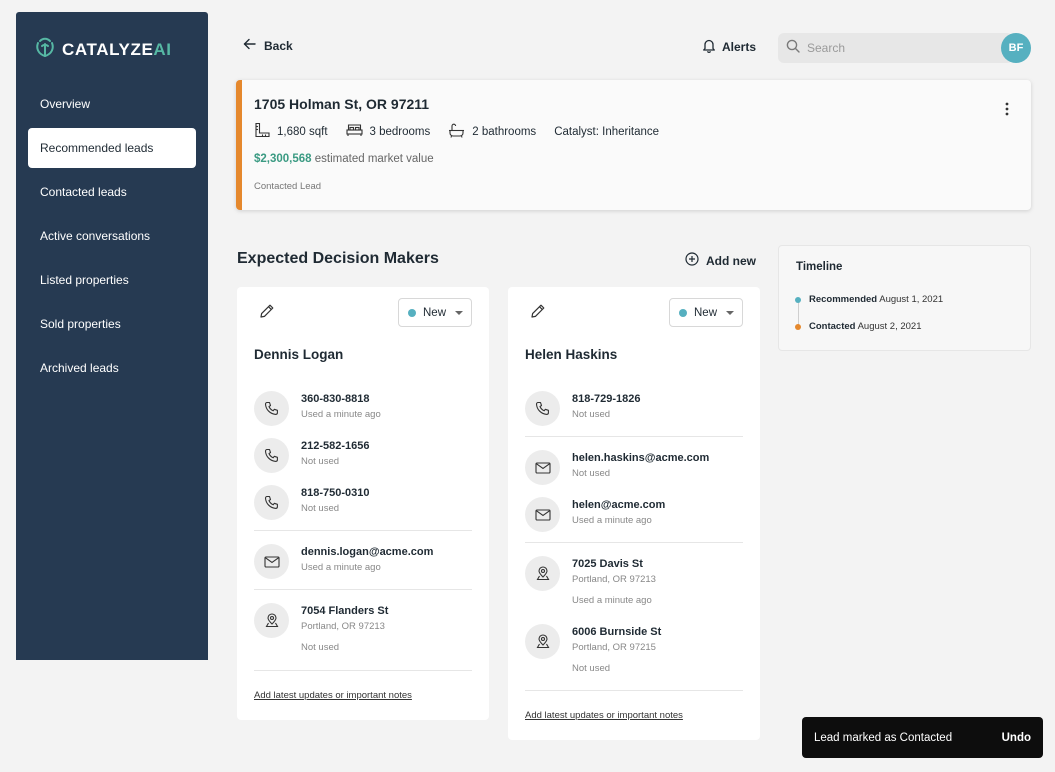 Image resolution: width=1055 pixels, height=772 pixels. Describe the element at coordinates (112, 104) in the screenshot. I see `sidebar-item-overview: Overview` at that location.